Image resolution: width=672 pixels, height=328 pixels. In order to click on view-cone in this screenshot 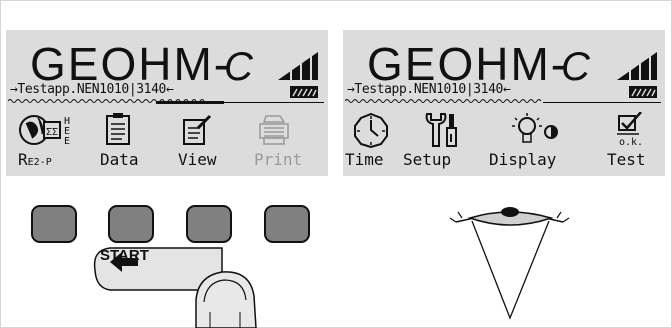, I will do `click(510, 270)`.